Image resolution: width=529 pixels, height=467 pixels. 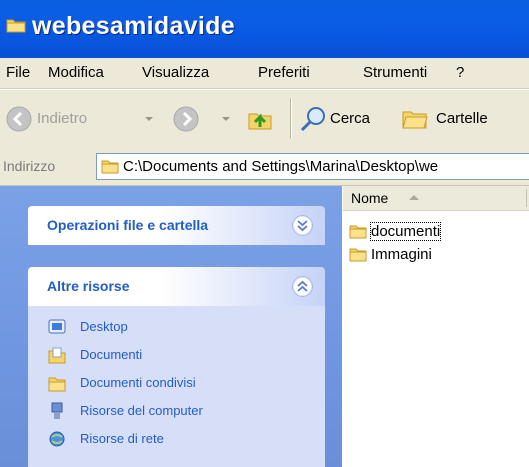 I want to click on folders-label: Cartelle, so click(x=462, y=118).